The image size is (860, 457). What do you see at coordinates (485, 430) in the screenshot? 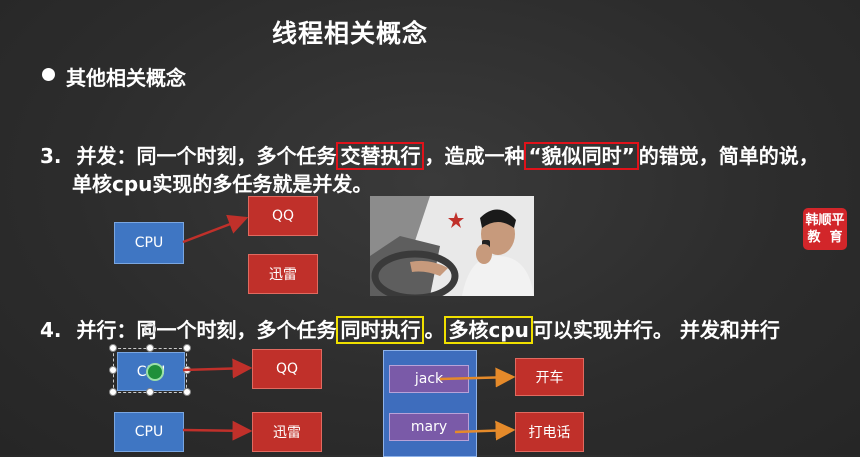
I see `arrow-mary-to-call` at bounding box center [485, 430].